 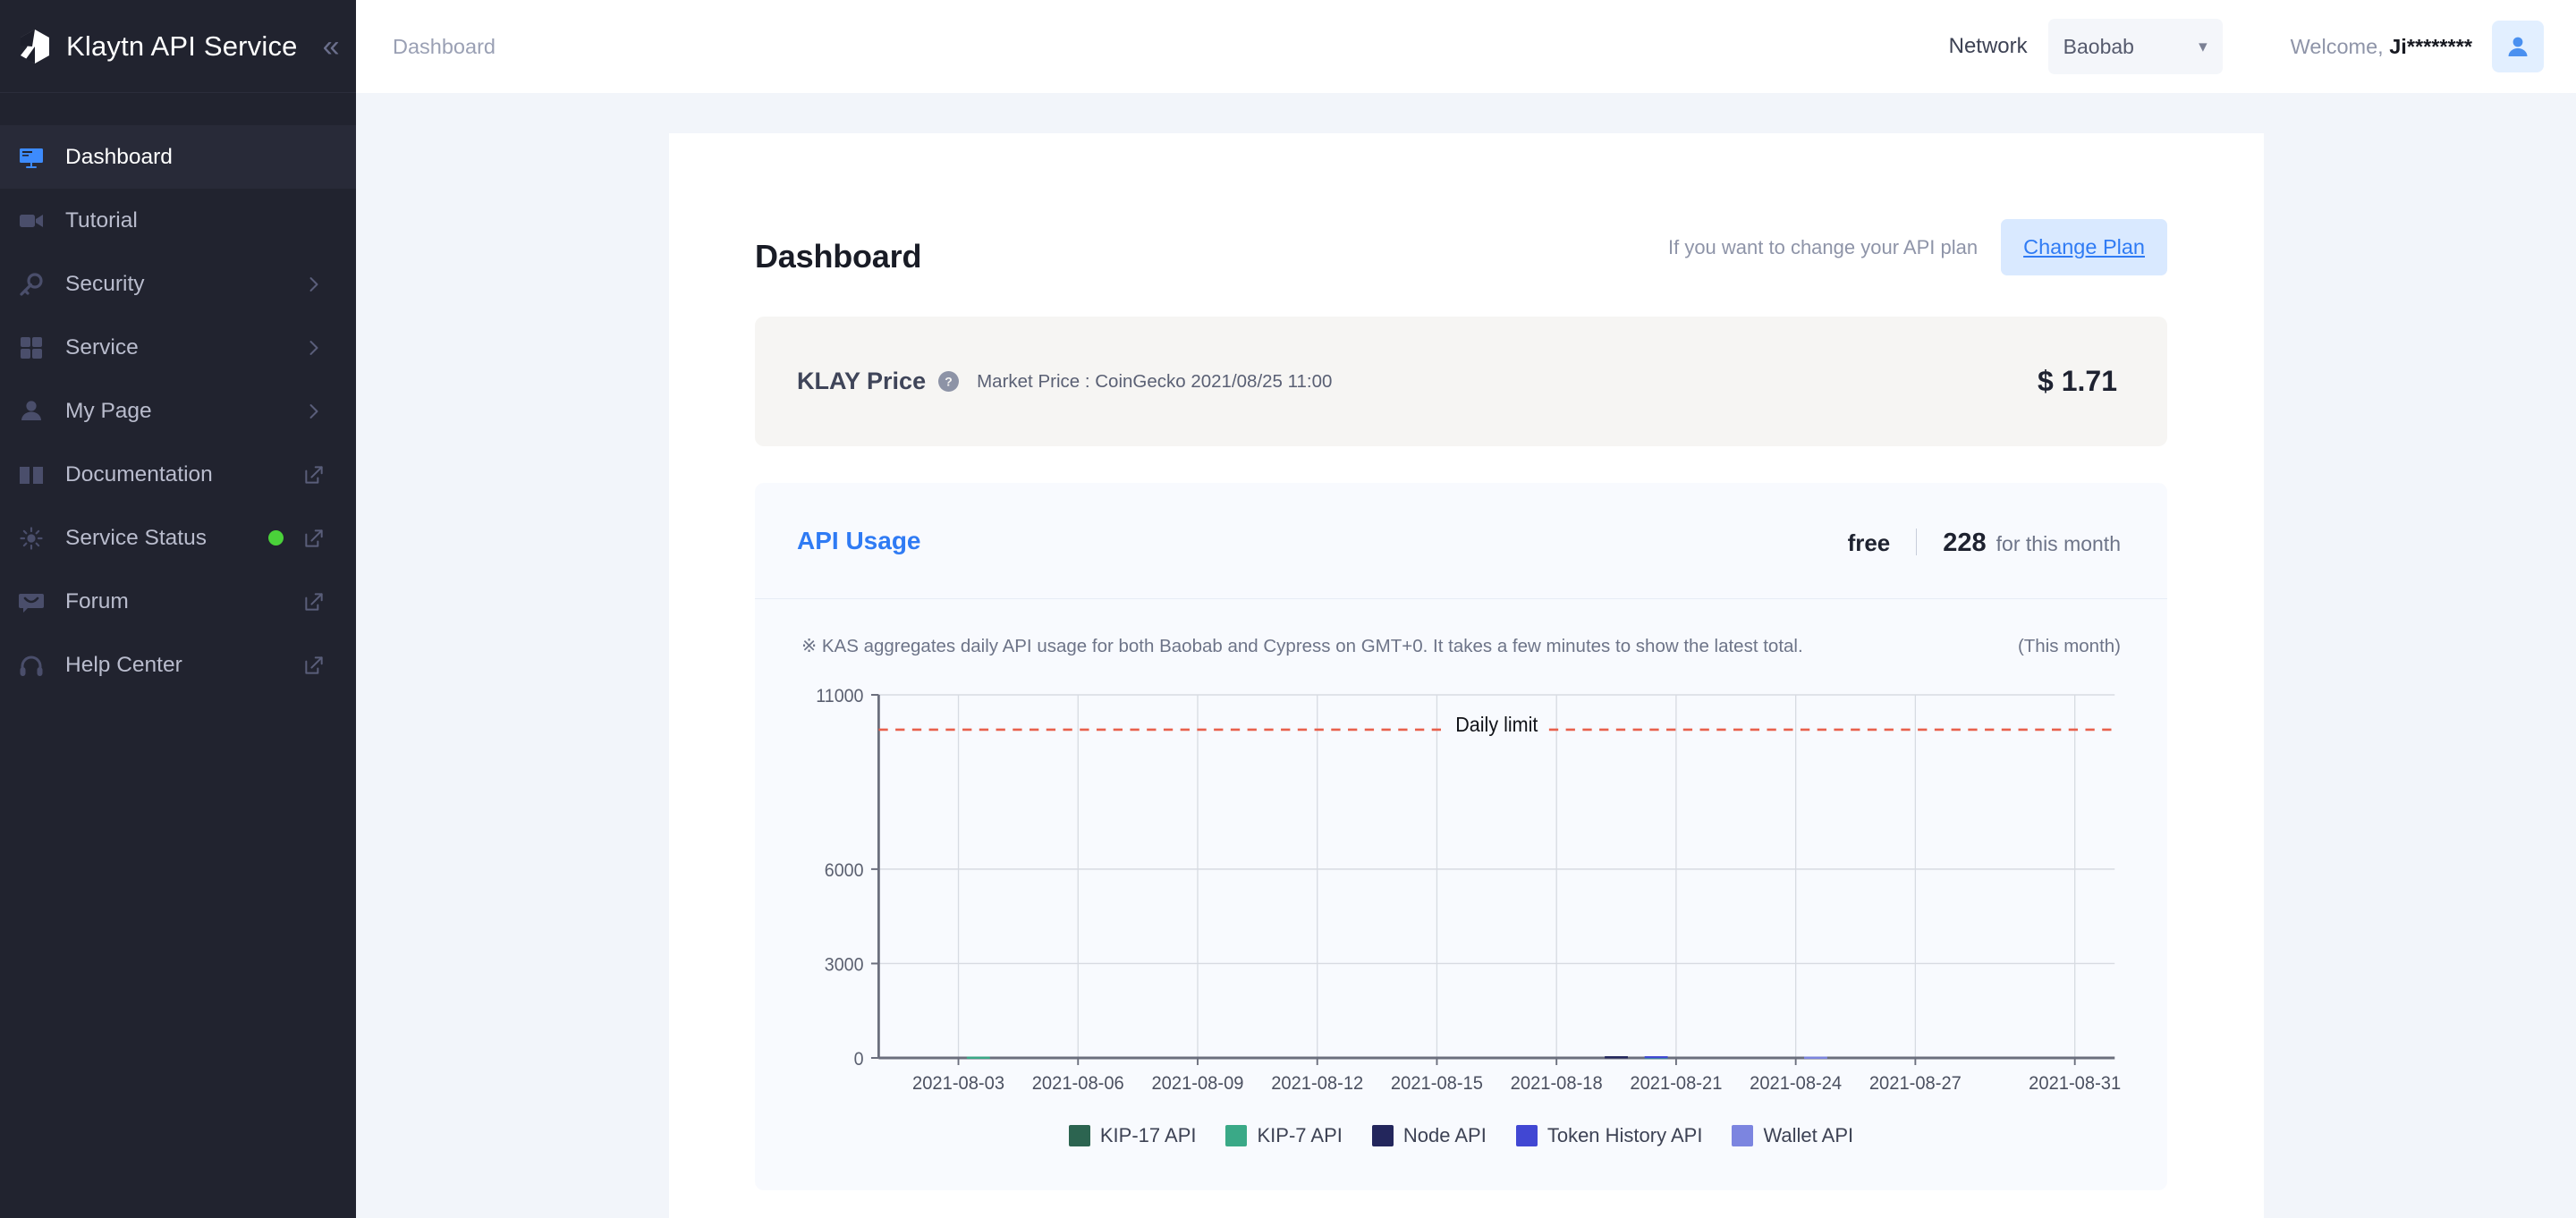 What do you see at coordinates (2098, 46) in the screenshot?
I see `network-select-value: Baobab` at bounding box center [2098, 46].